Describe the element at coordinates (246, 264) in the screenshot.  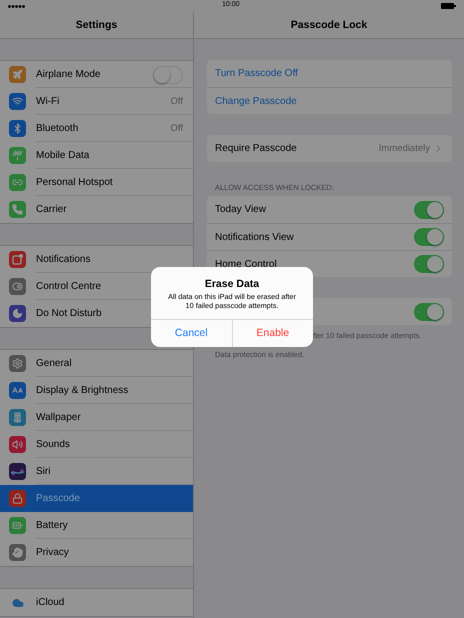
I see `row-label: Home Control` at that location.